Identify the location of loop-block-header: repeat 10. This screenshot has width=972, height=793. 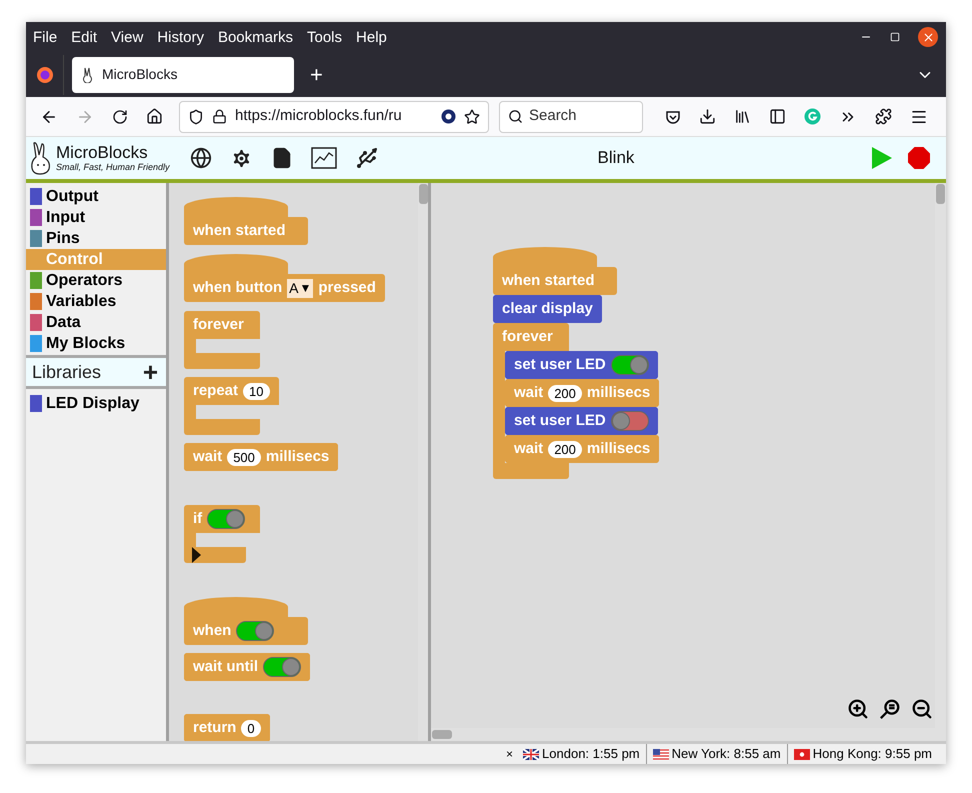
(231, 391).